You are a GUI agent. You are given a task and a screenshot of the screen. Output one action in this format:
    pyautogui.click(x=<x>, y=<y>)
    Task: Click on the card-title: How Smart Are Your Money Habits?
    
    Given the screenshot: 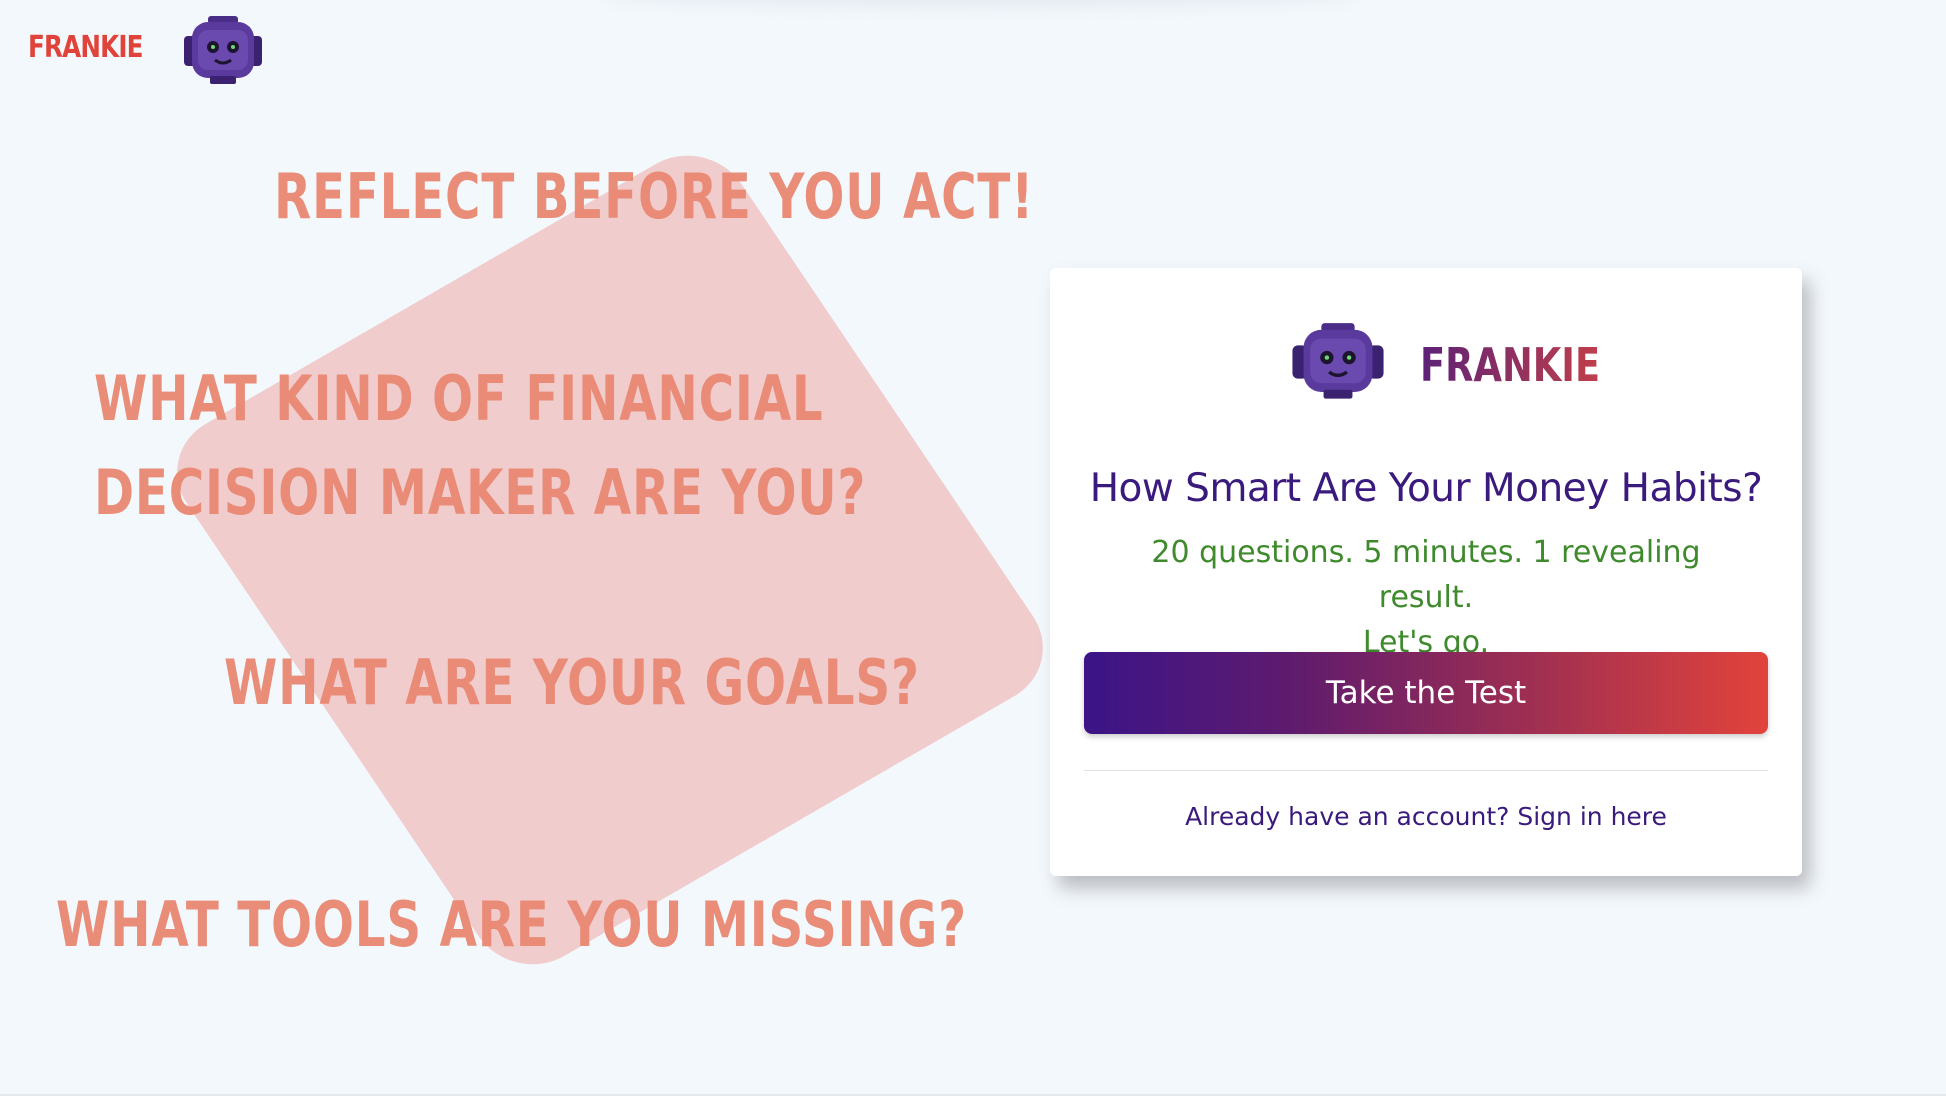 What is the action you would take?
    pyautogui.click(x=1426, y=488)
    